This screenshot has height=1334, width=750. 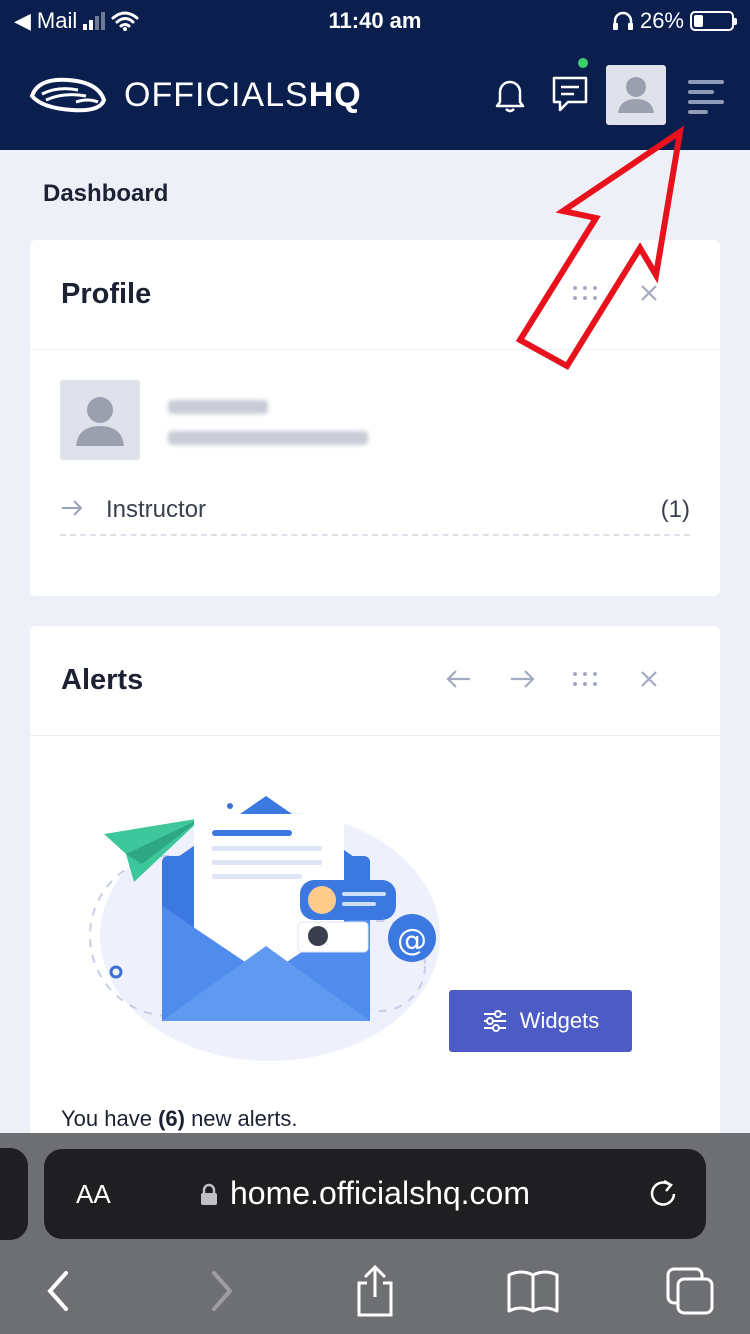 I want to click on status-right: 26%, so click(x=674, y=21).